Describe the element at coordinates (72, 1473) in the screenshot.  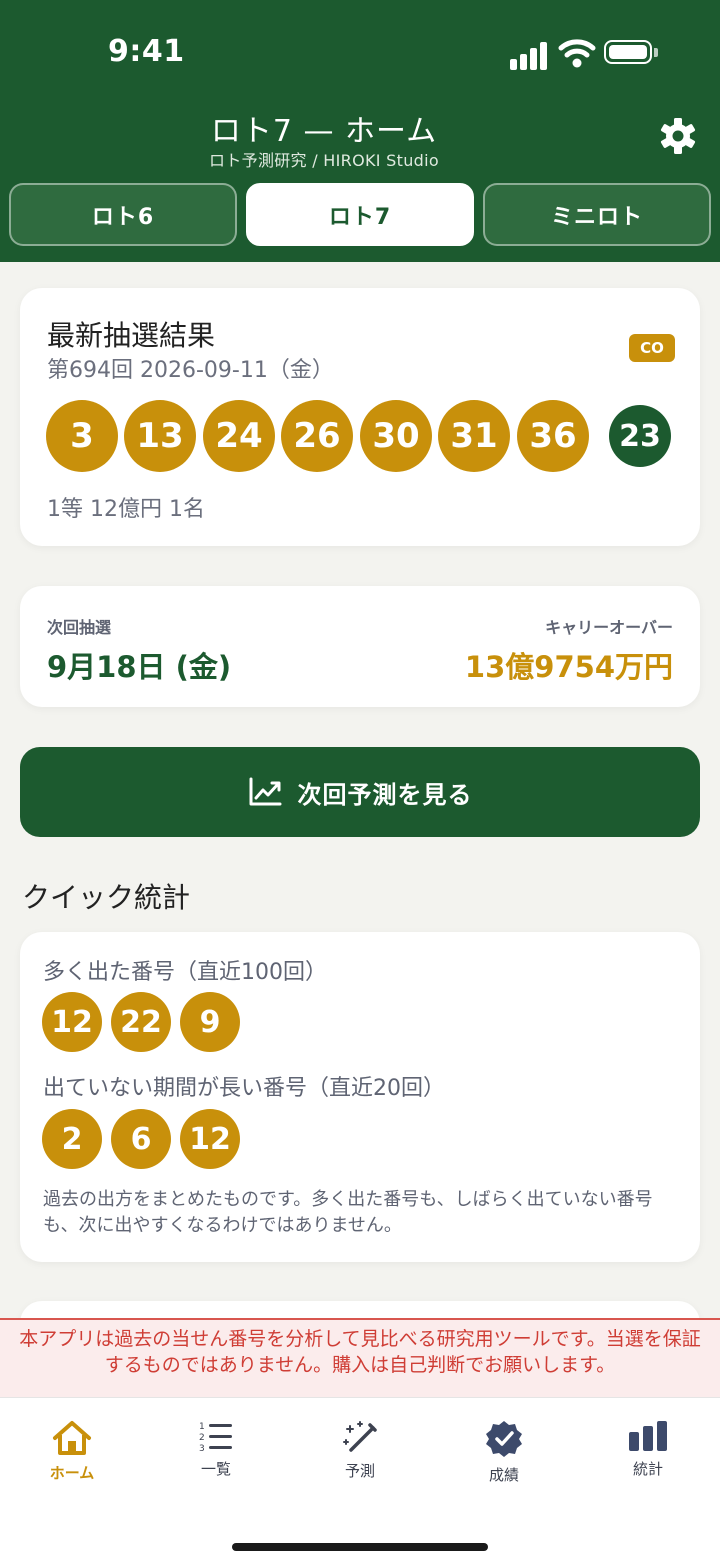
I see `nav-home-label: ホーム` at that location.